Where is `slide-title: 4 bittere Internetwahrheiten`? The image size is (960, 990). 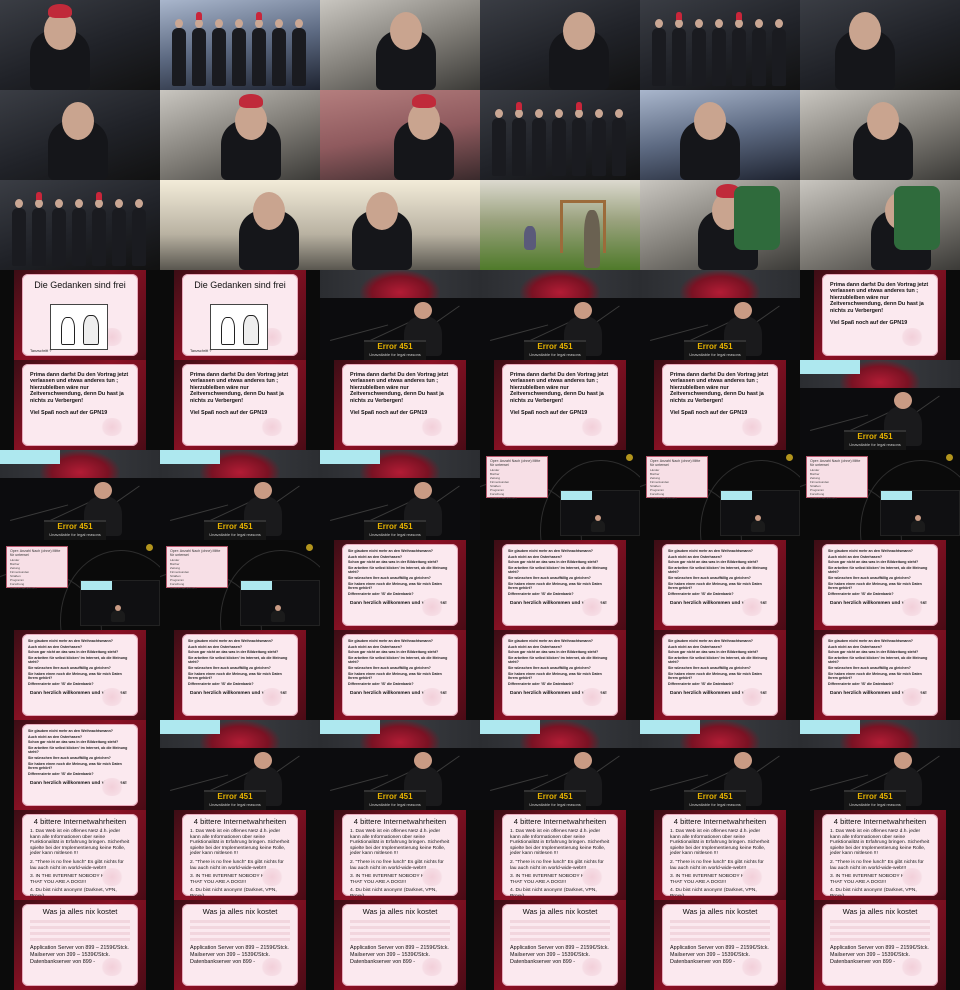 slide-title: 4 bittere Internetwahrheiten is located at coordinates (240, 821).